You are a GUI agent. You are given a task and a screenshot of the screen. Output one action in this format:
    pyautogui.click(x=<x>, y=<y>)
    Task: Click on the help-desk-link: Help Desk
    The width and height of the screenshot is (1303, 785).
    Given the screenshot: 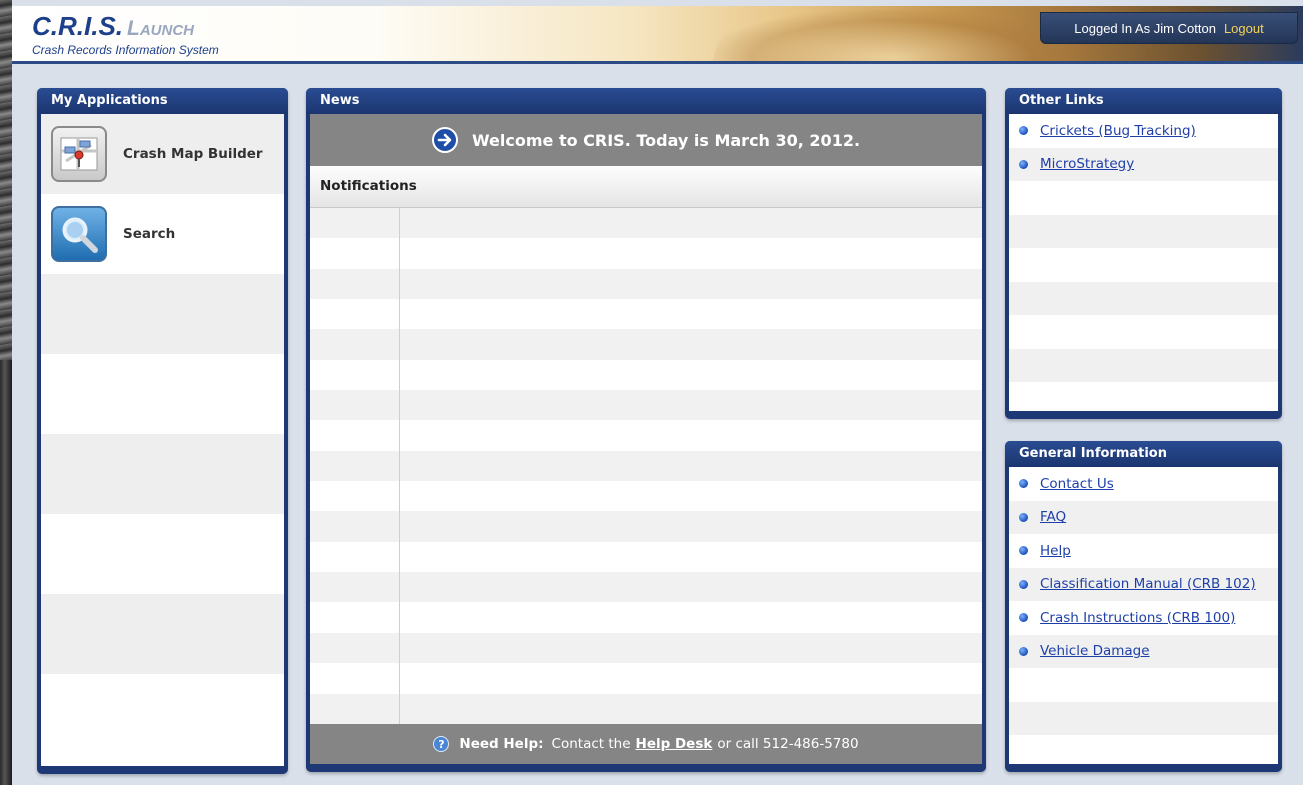 What is the action you would take?
    pyautogui.click(x=674, y=744)
    